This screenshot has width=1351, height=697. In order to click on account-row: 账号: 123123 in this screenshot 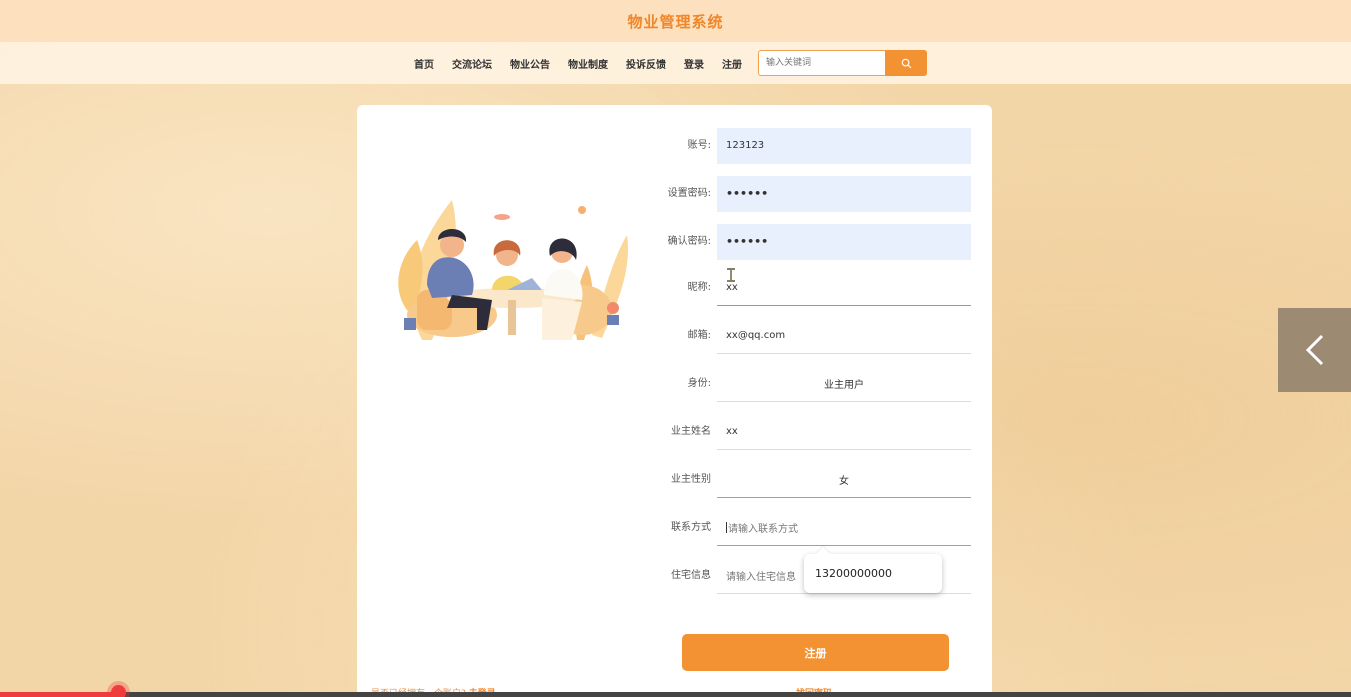, I will do `click(674, 146)`.